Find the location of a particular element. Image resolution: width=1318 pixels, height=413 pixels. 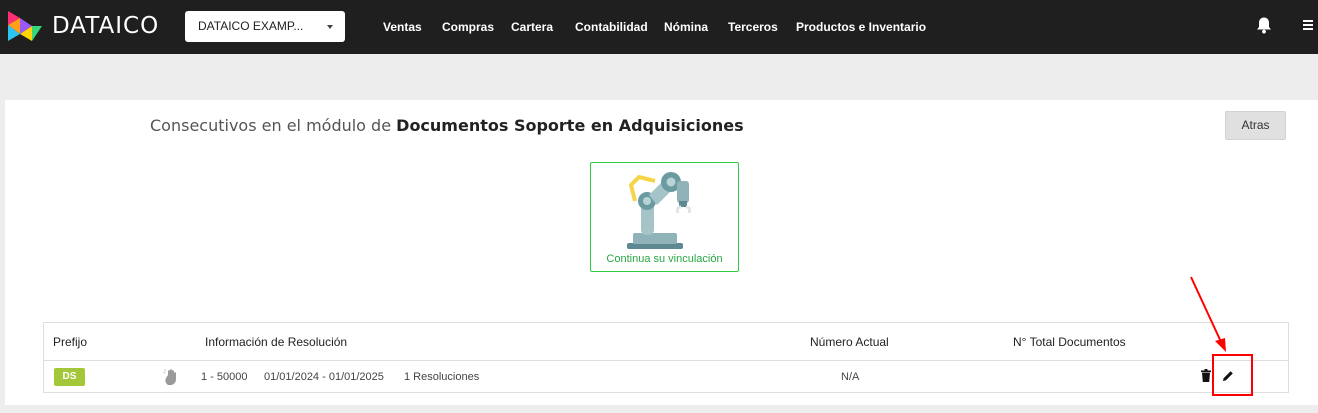

header-resolution-info: Información de Resolución is located at coordinates (276, 342).